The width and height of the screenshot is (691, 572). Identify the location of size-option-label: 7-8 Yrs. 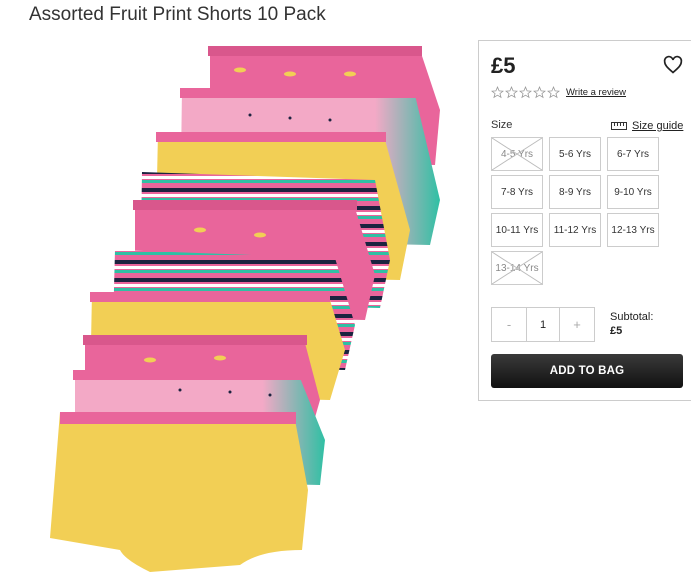
(517, 192).